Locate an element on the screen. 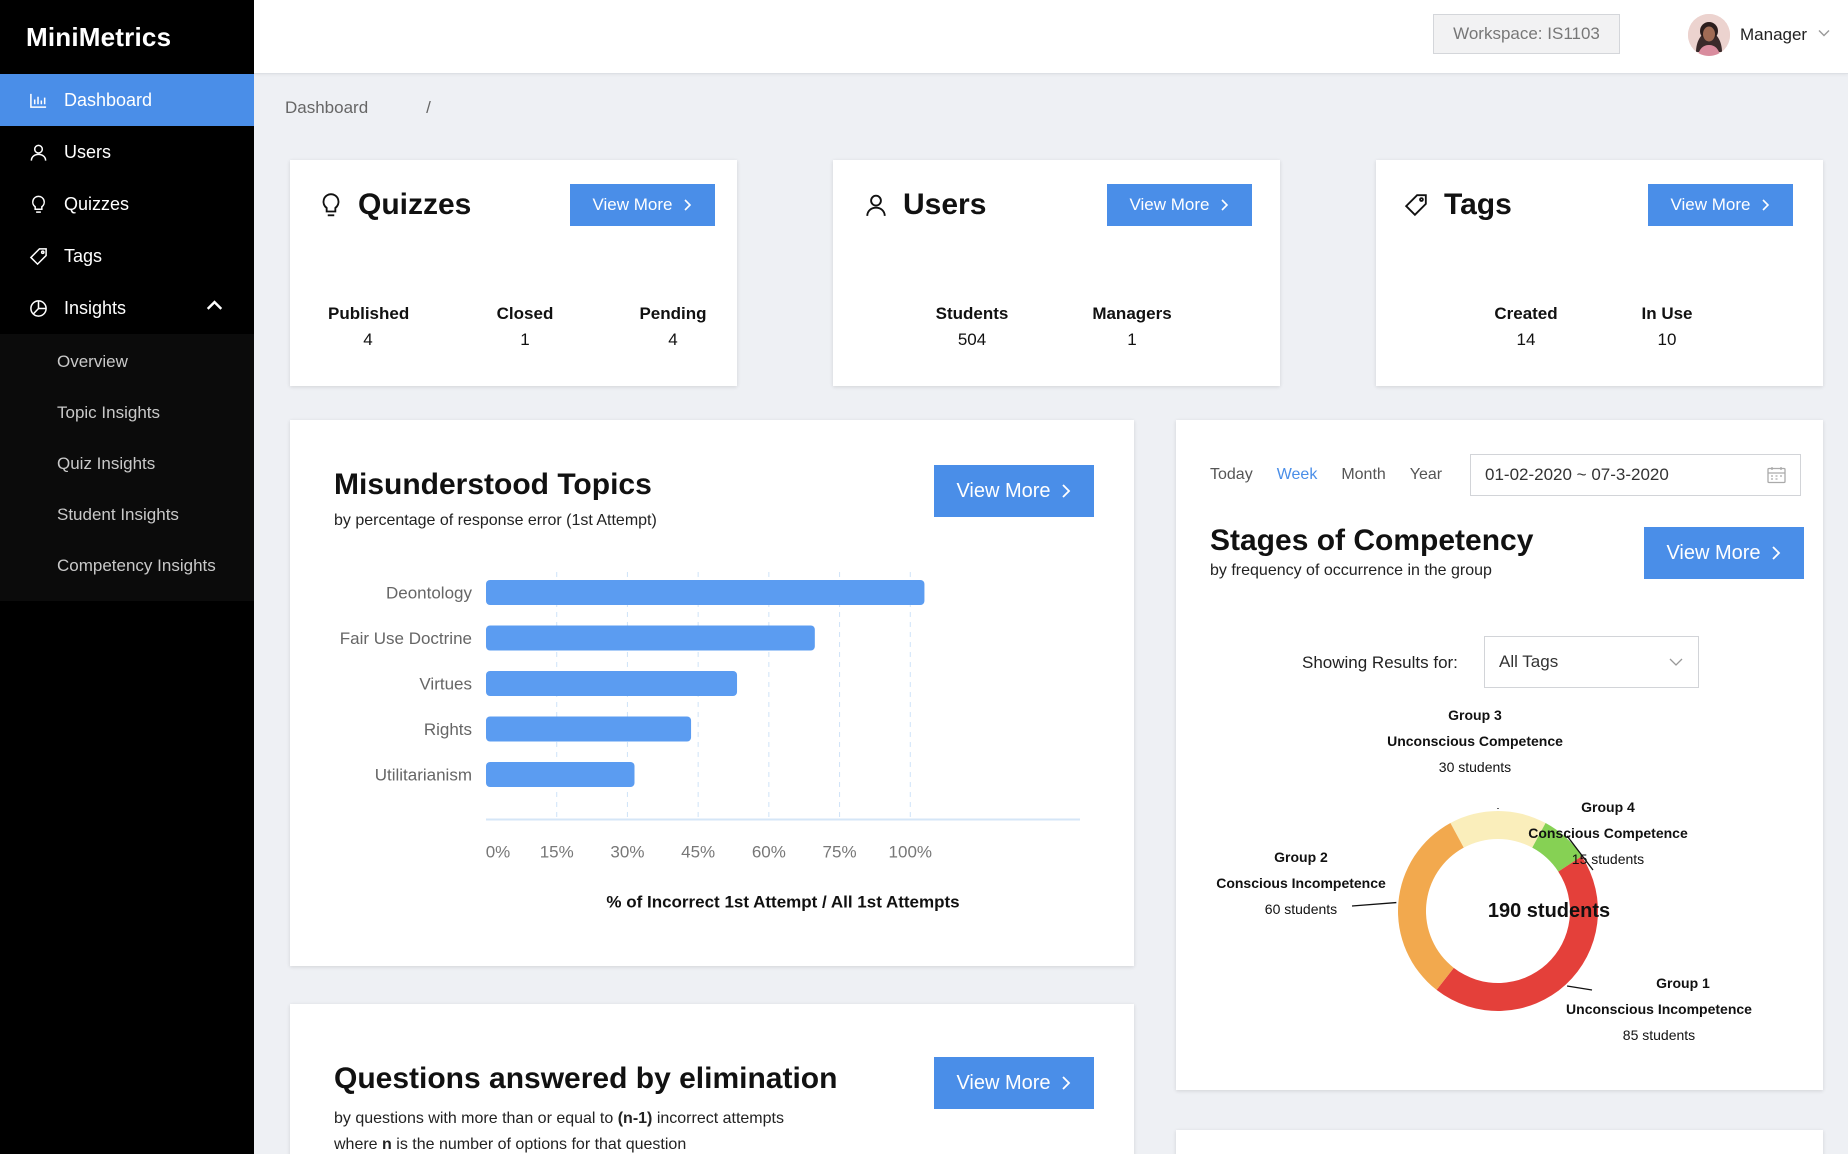  stat-students: Students 504 is located at coordinates (972, 326).